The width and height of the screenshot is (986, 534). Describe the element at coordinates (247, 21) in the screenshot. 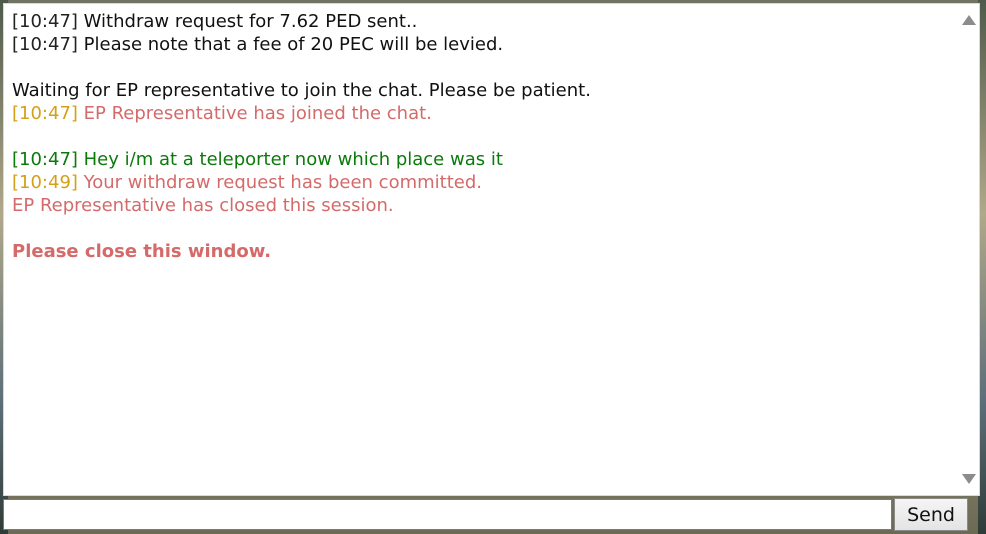

I see `message-text: Withdraw request for 7.62 PED sent..` at that location.